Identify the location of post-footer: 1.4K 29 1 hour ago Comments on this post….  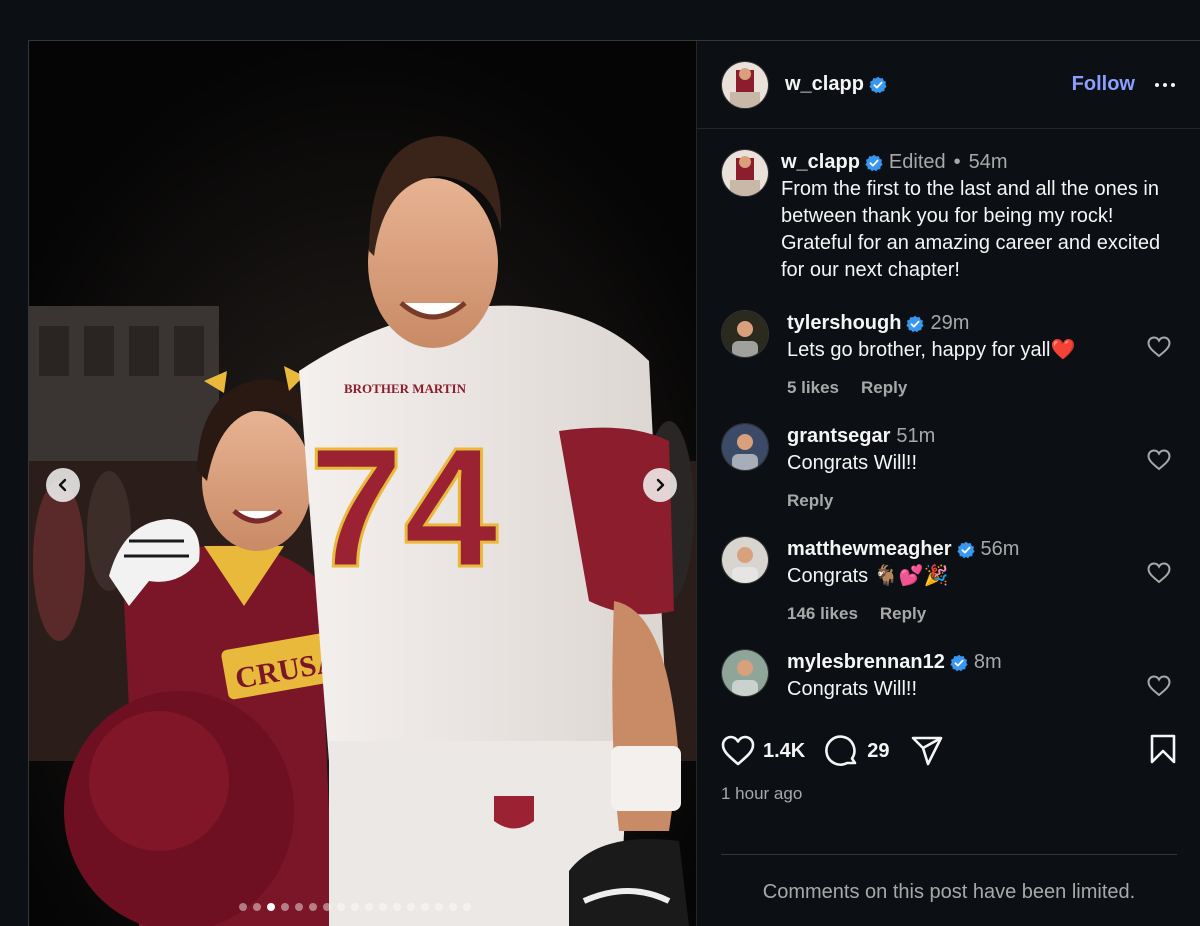
(948, 814).